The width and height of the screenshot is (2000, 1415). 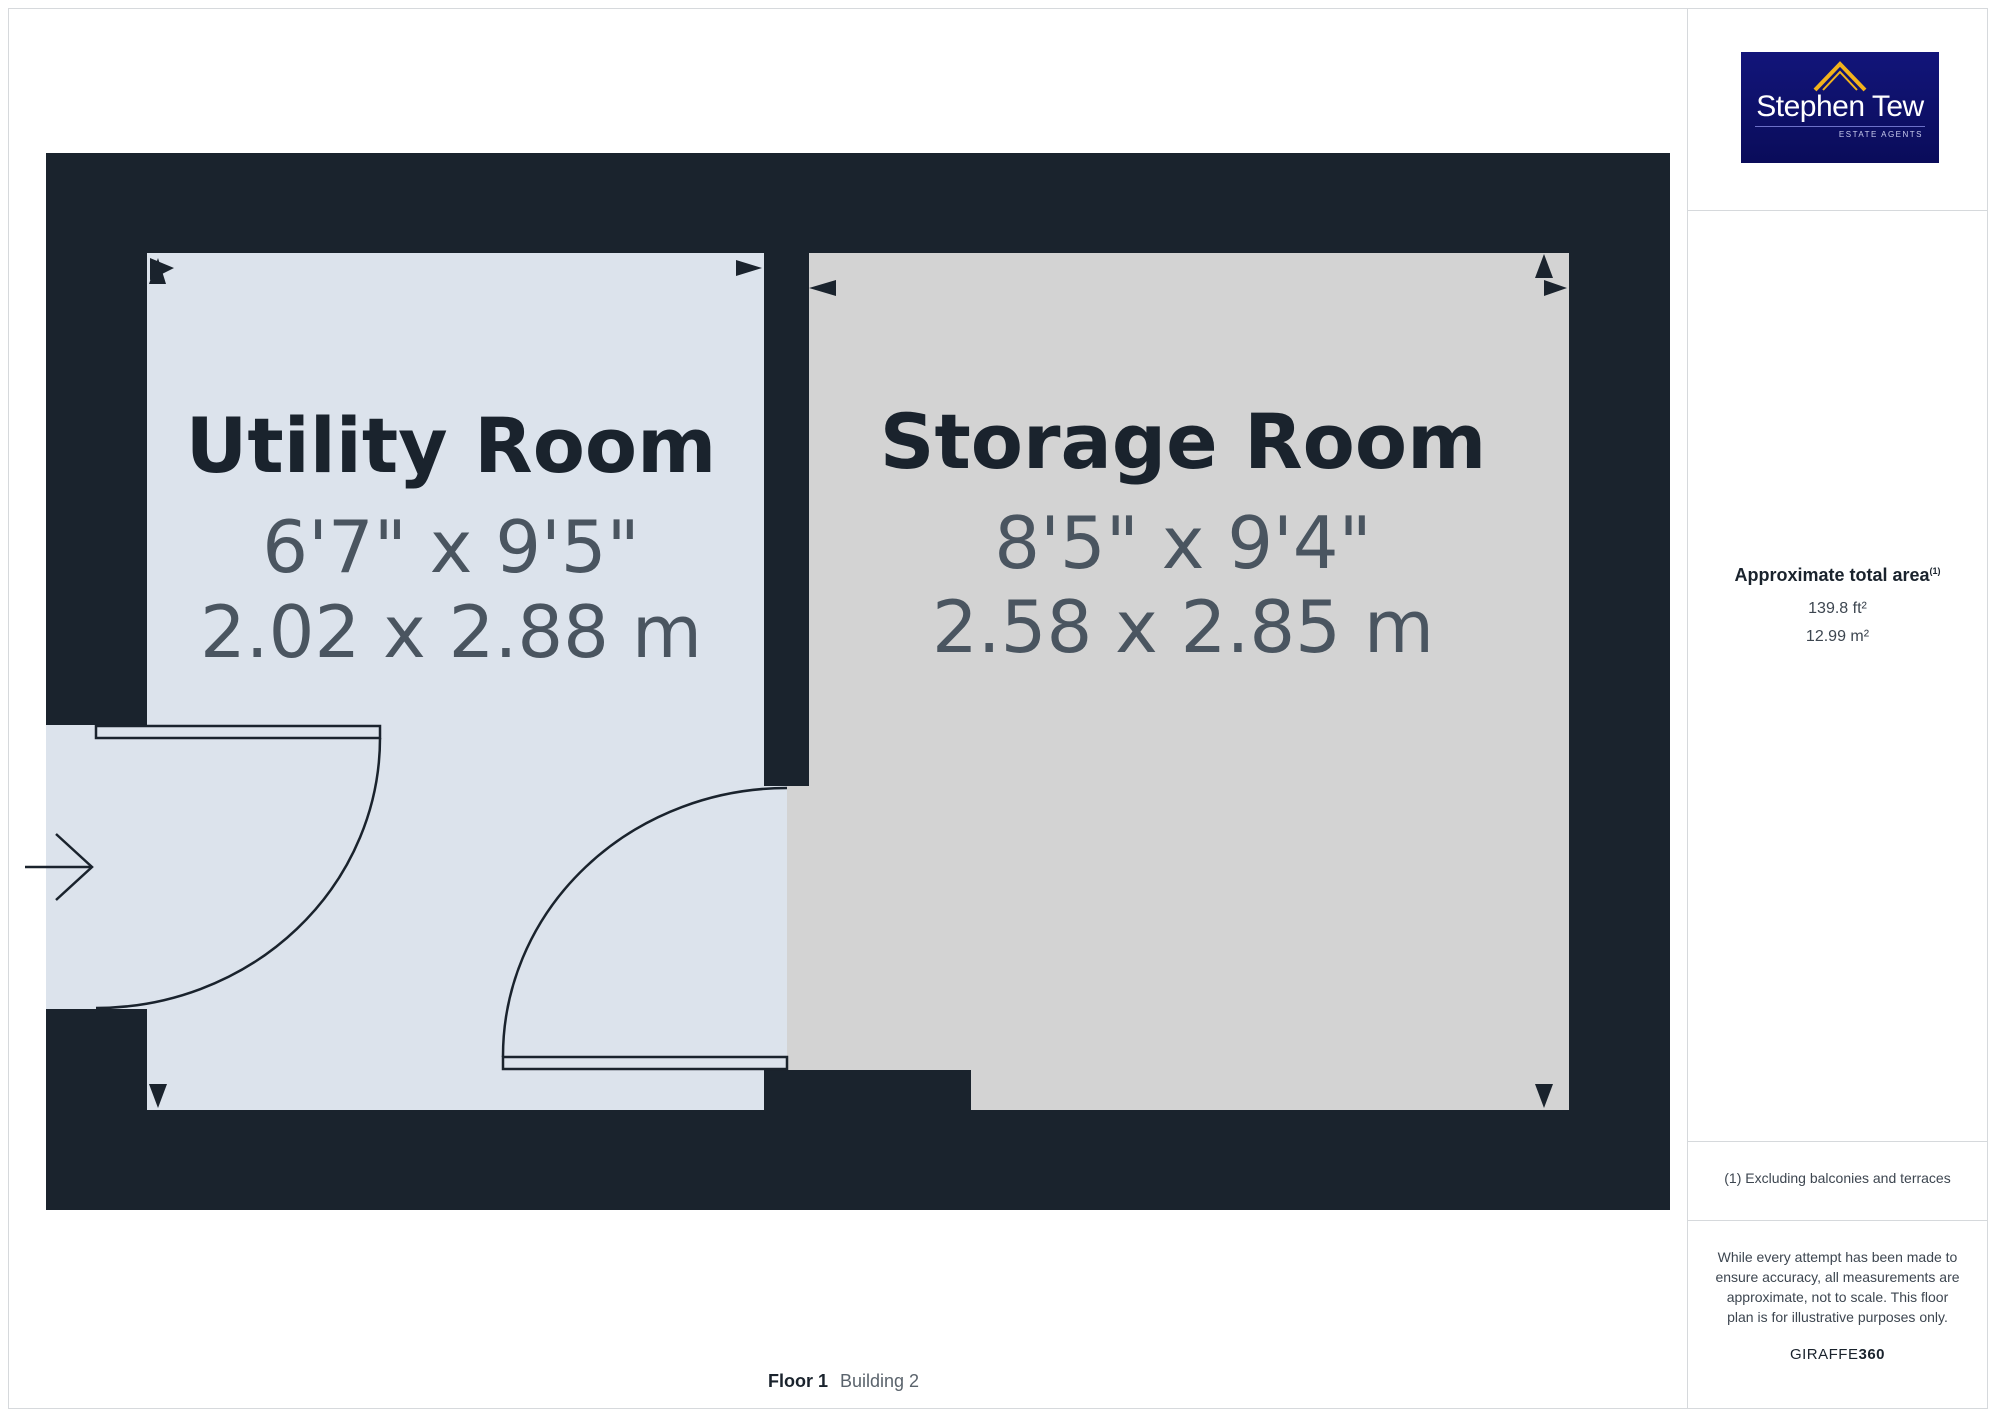 What do you see at coordinates (1837, 1178) in the screenshot?
I see `area-footnote: (1) Excluding balconies and terraces` at bounding box center [1837, 1178].